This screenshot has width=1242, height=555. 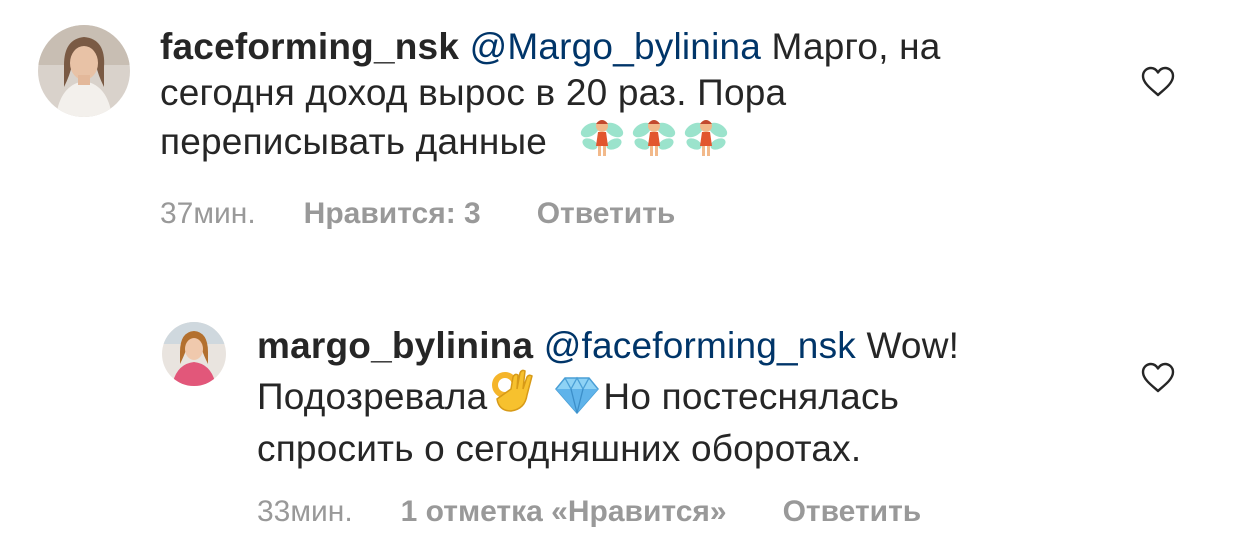 What do you see at coordinates (564, 511) in the screenshot?
I see `likes-count-button: 1 отметка «Нравится»` at bounding box center [564, 511].